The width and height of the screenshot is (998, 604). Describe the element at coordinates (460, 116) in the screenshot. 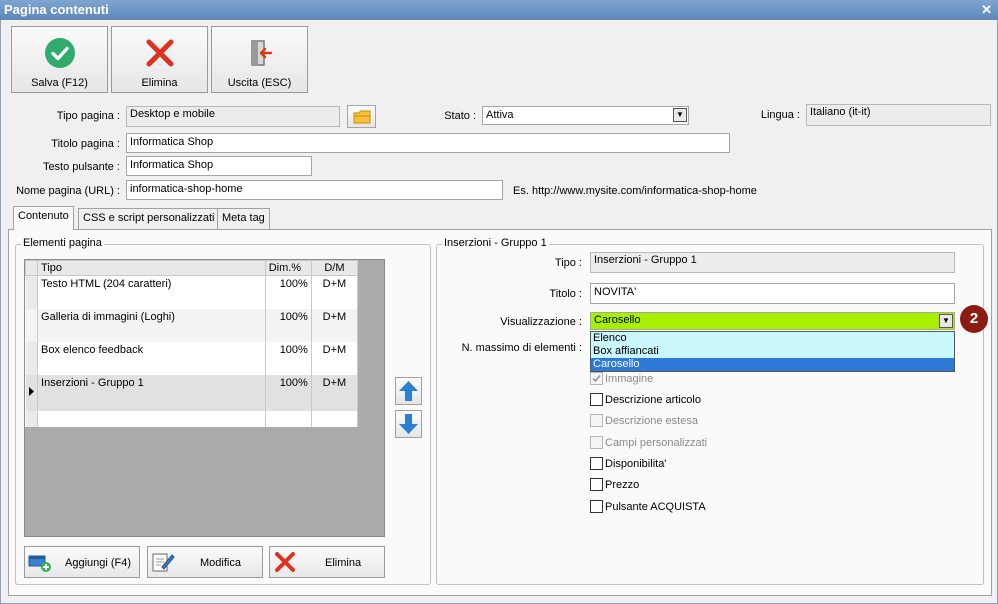

I see `stato-label: Stato :` at that location.